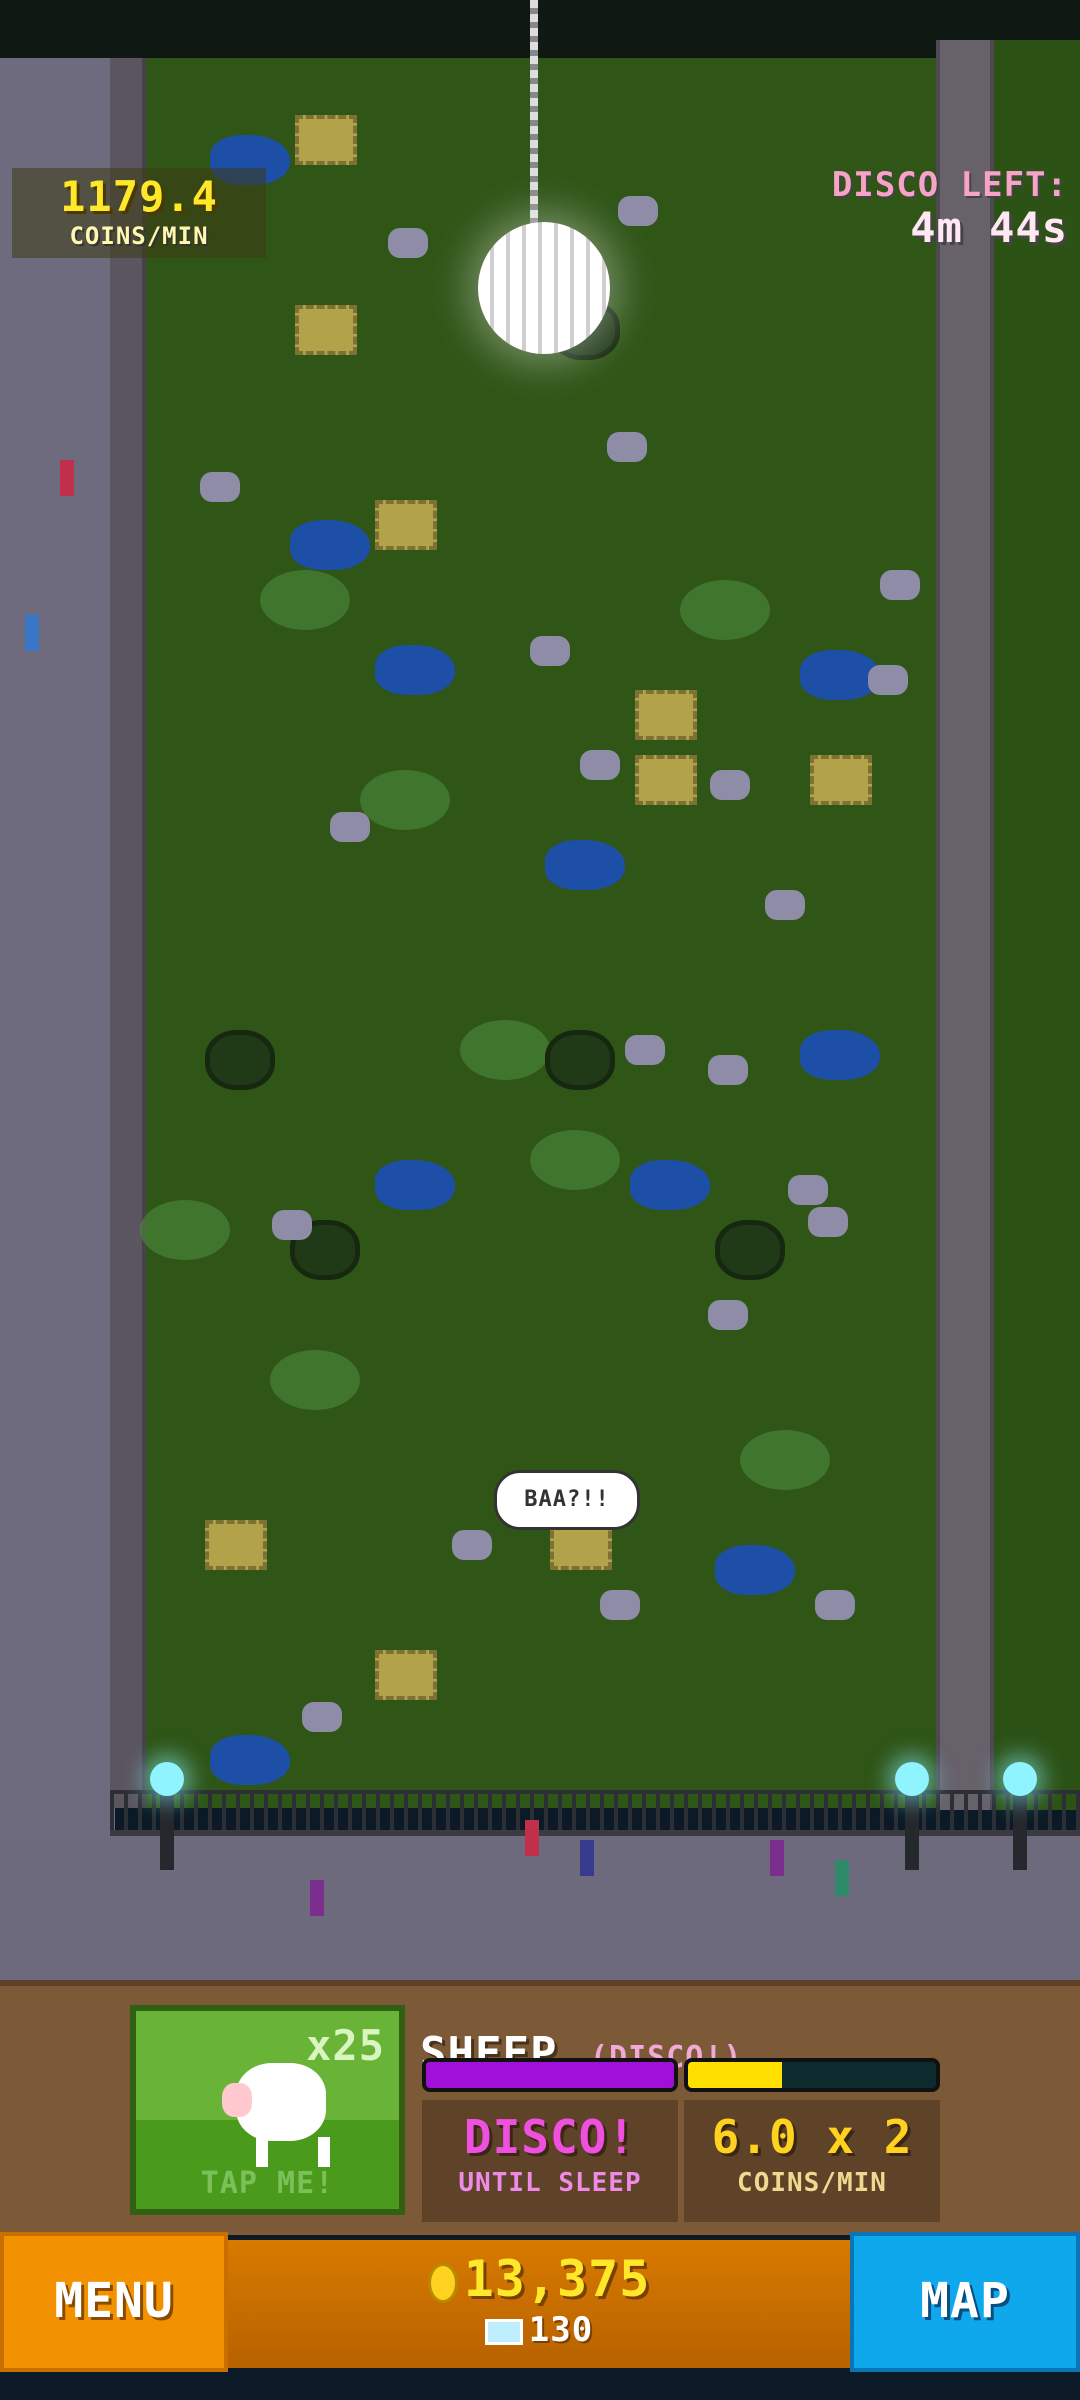 Image resolution: width=1080 pixels, height=2400 pixels. I want to click on gem-balance: 130, so click(539, 2330).